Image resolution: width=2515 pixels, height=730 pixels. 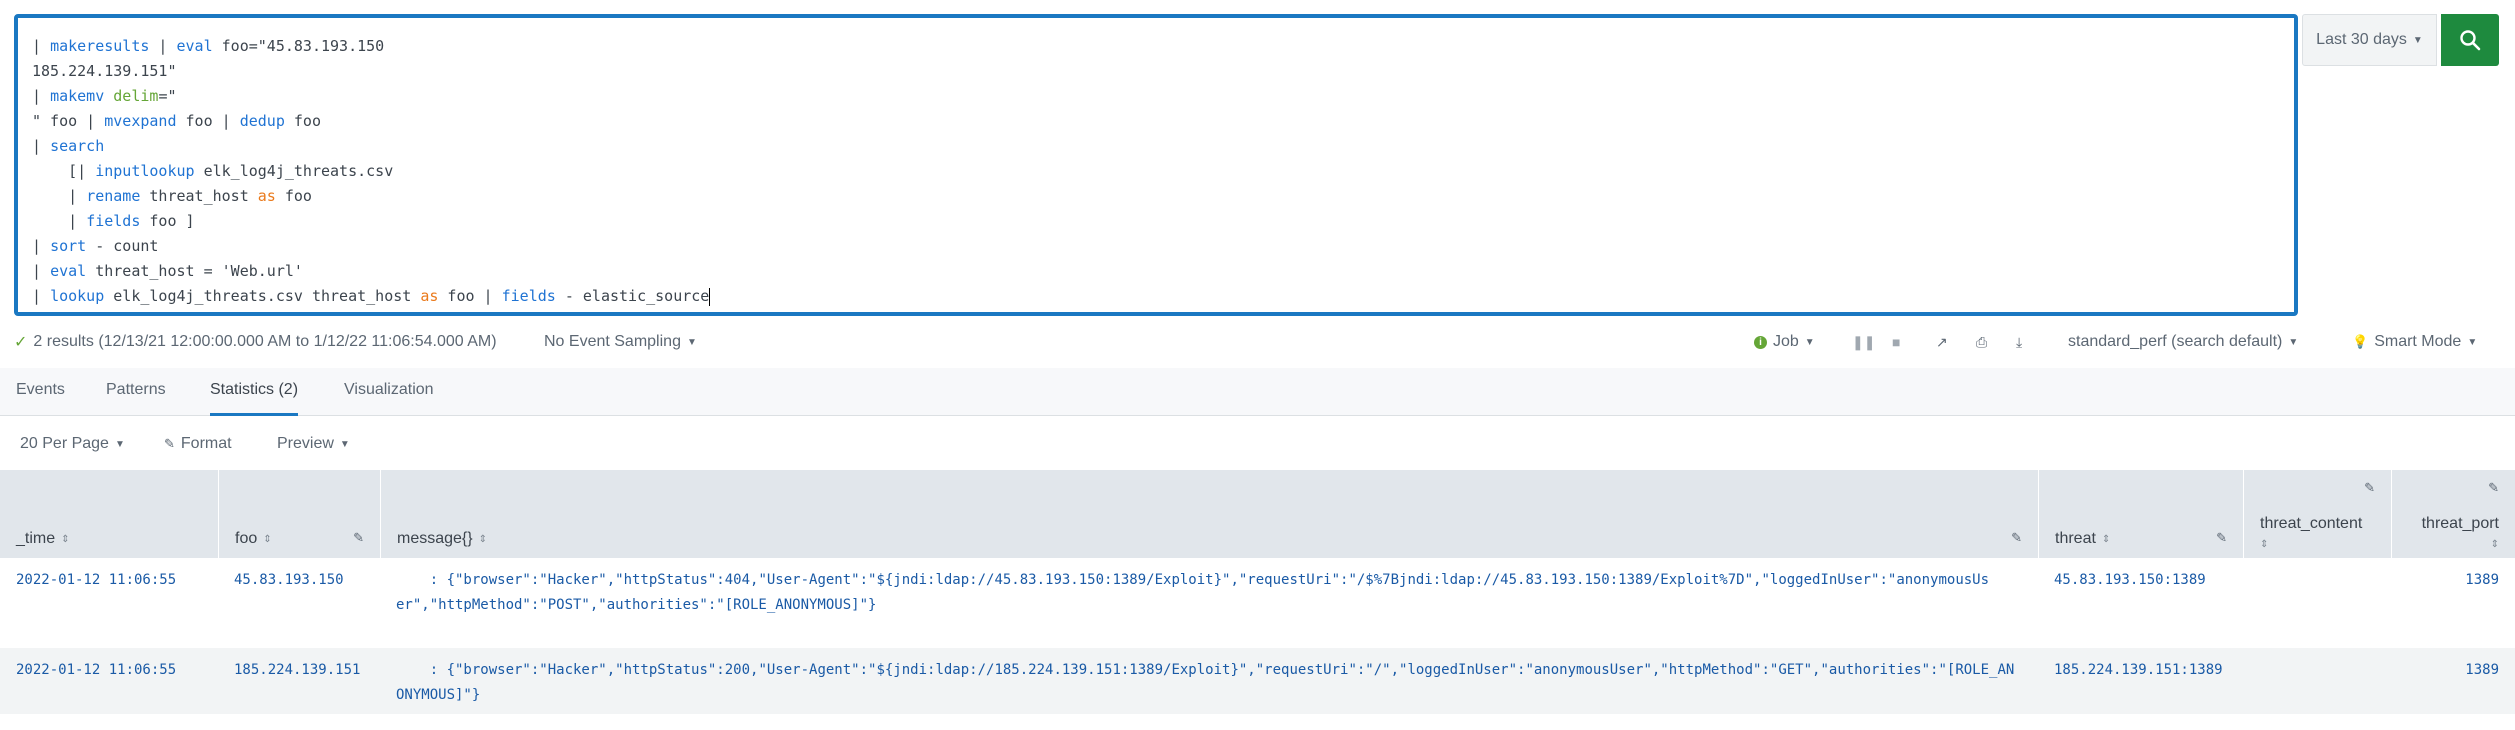 I want to click on search-button, so click(x=2470, y=40).